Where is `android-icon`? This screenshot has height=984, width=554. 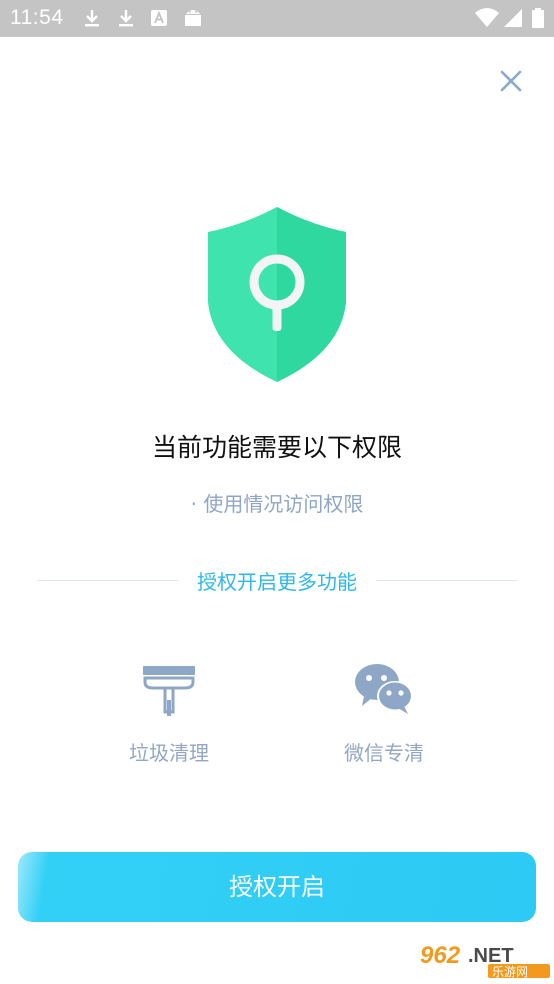 android-icon is located at coordinates (193, 18).